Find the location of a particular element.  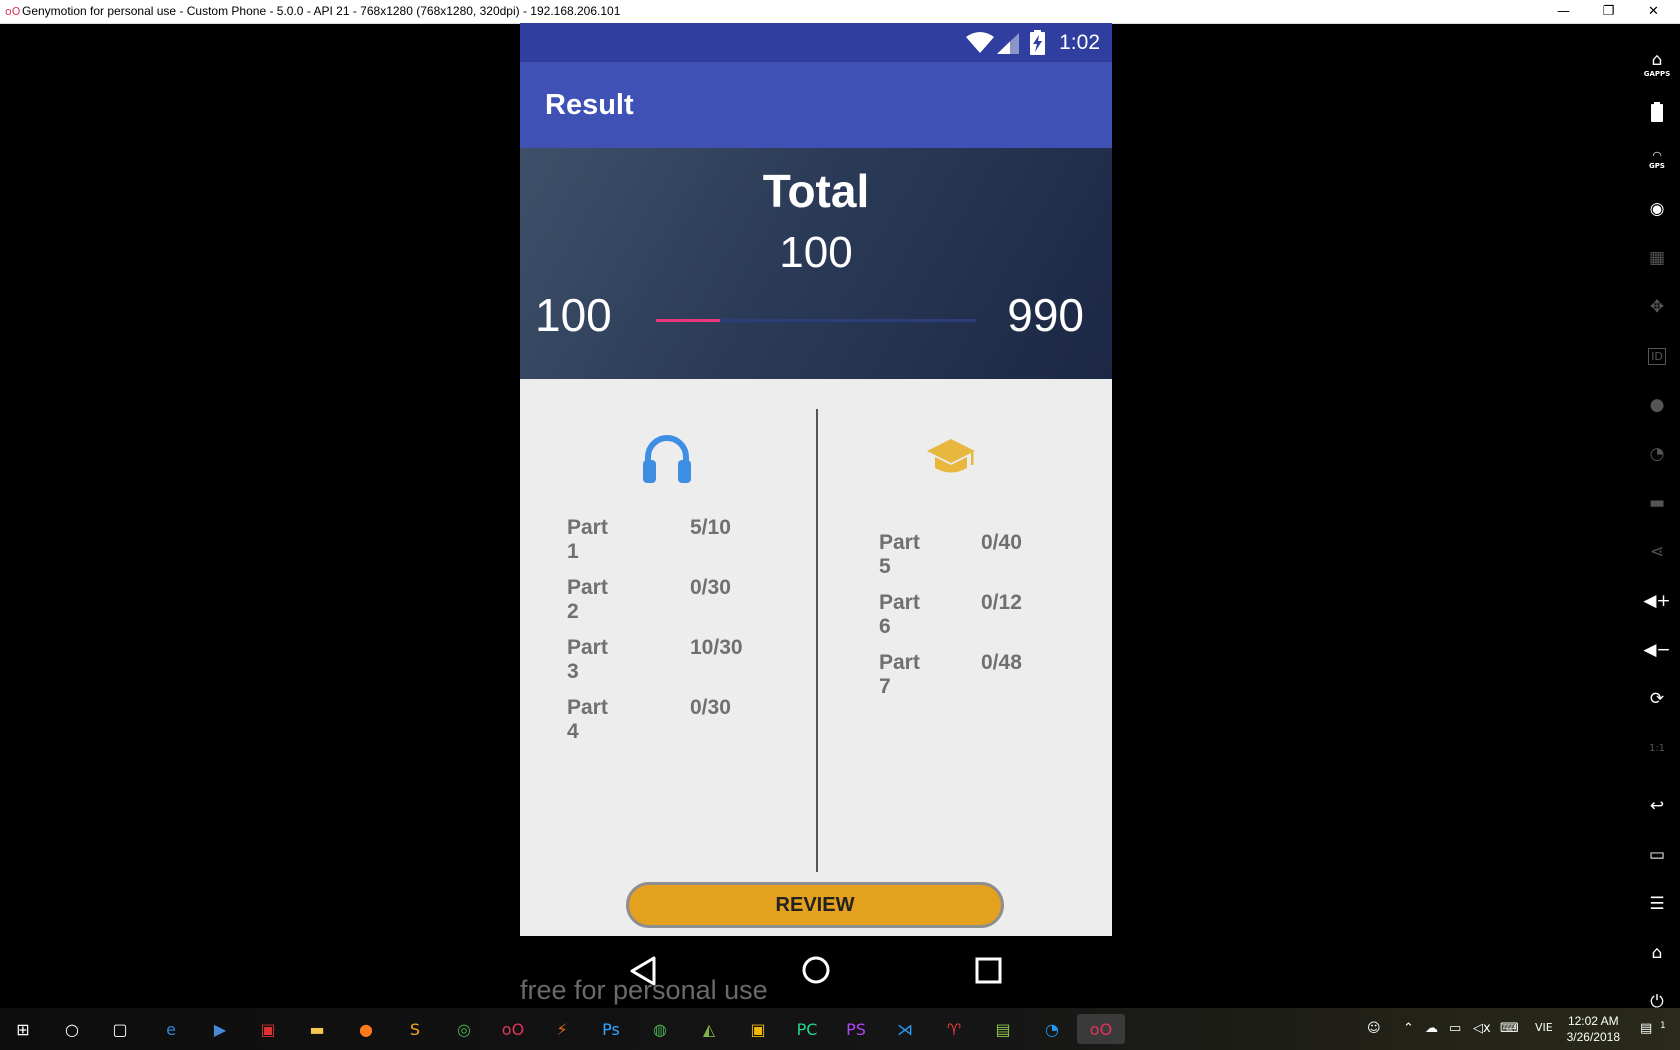

rotate-button: ⟳ is located at coordinates (1657, 699).